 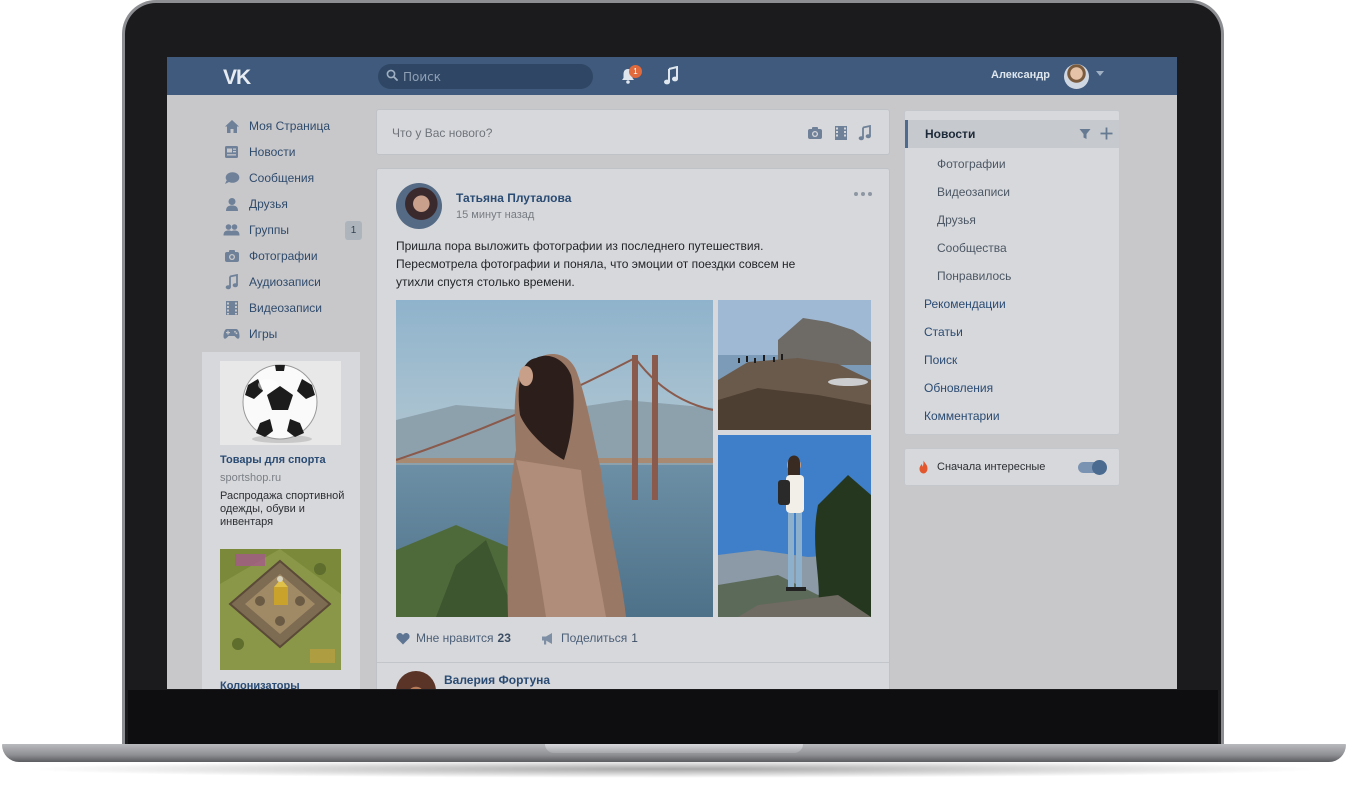 What do you see at coordinates (497, 680) in the screenshot?
I see `post-author: Валерия Фортуна` at bounding box center [497, 680].